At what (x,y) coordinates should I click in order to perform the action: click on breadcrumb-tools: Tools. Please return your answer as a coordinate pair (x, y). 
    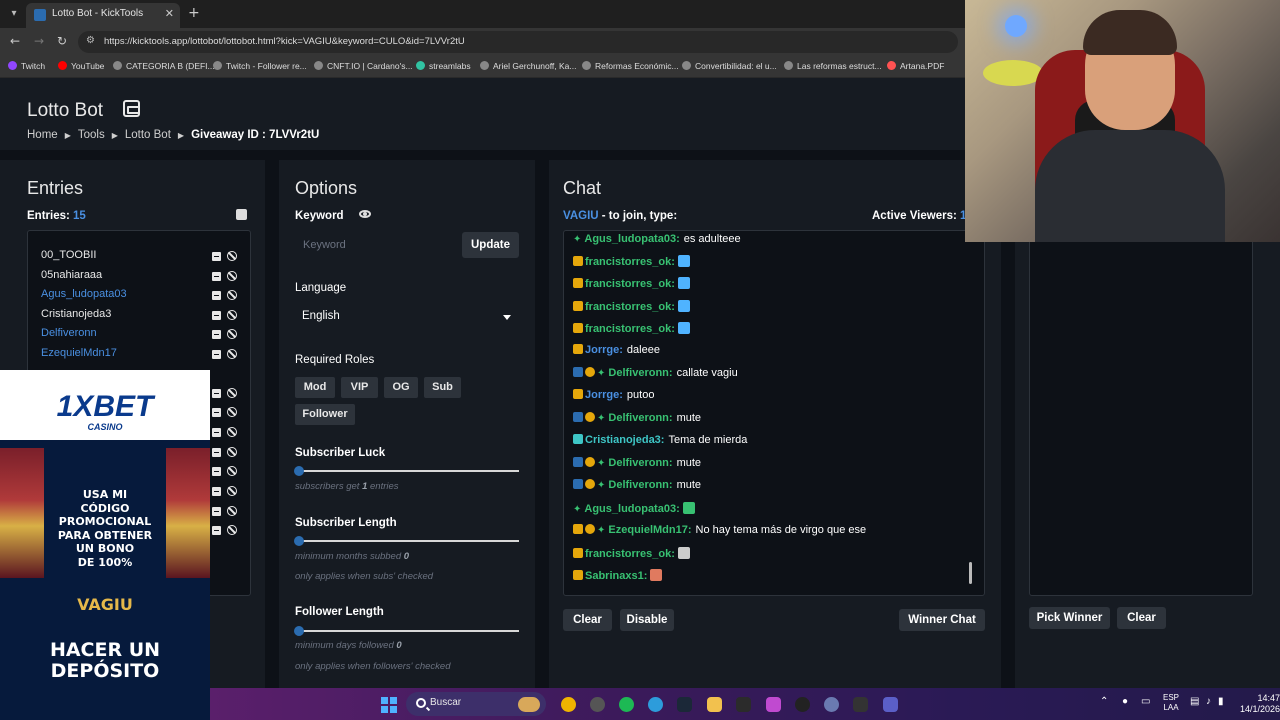
    Looking at the image, I should click on (91, 135).